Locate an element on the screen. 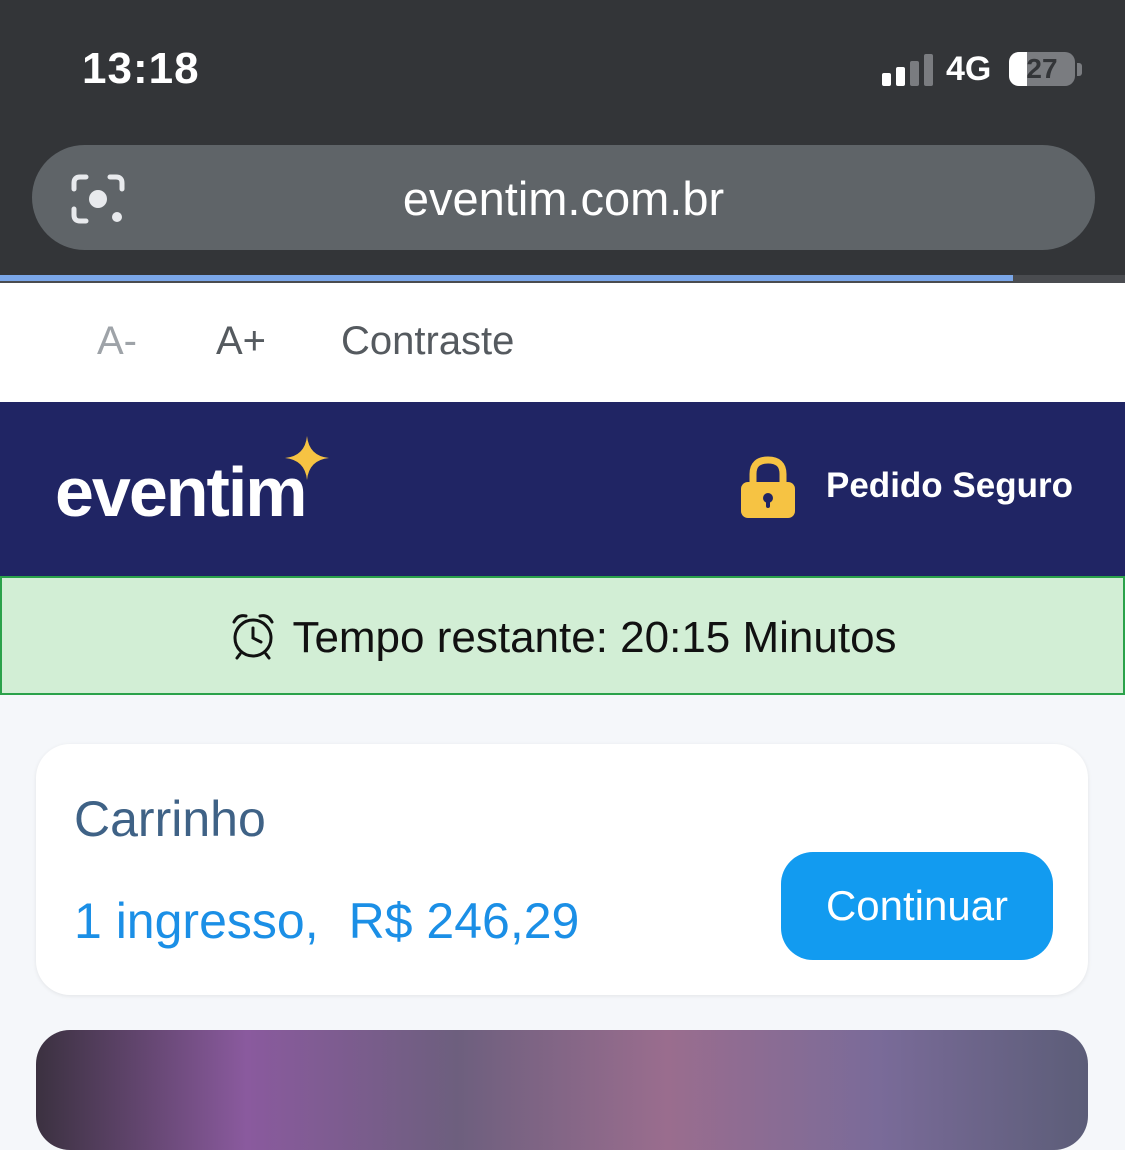  continue-button: Continuar is located at coordinates (917, 906).